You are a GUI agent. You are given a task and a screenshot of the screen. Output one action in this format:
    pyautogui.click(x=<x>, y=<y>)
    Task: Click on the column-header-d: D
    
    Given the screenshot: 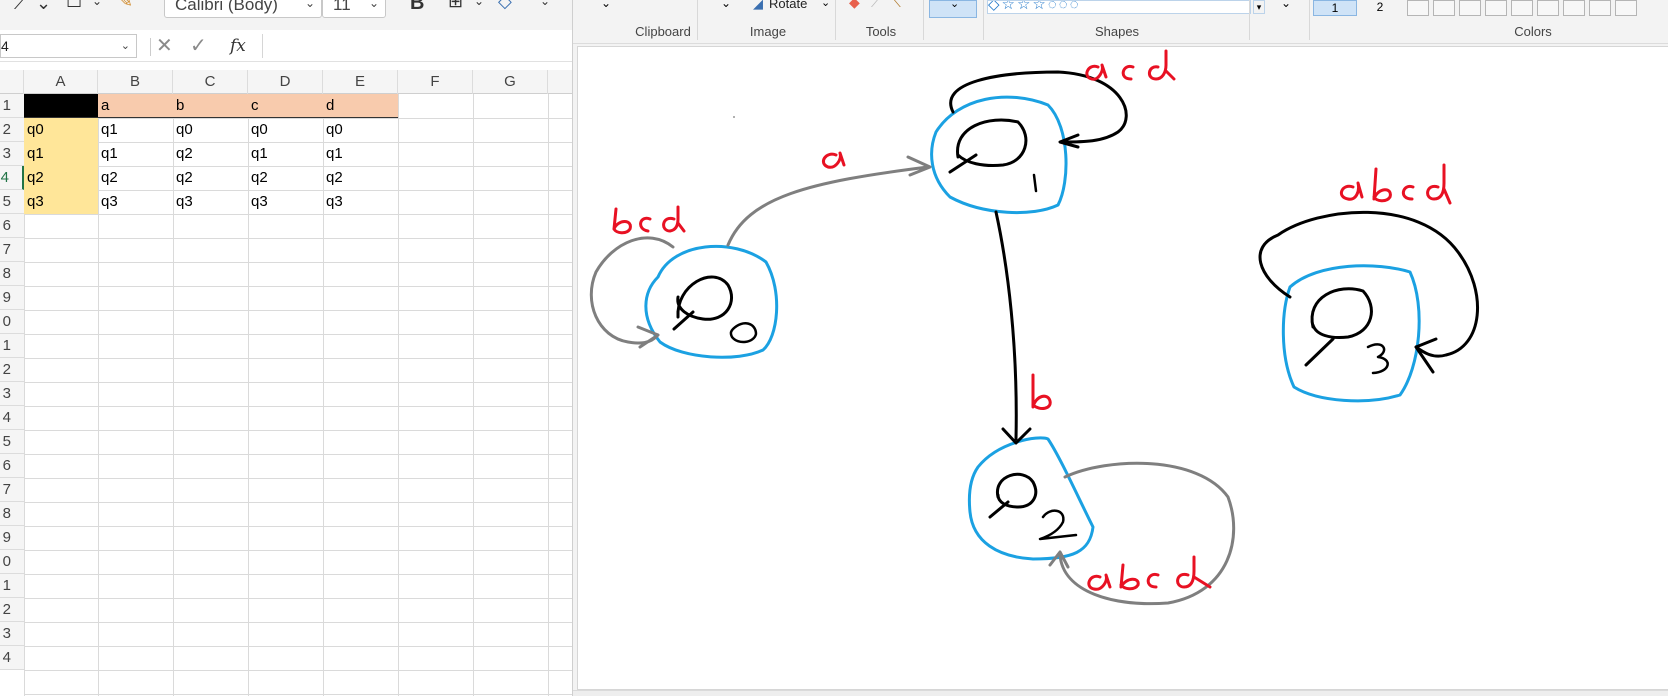 What is the action you would take?
    pyautogui.click(x=285, y=82)
    